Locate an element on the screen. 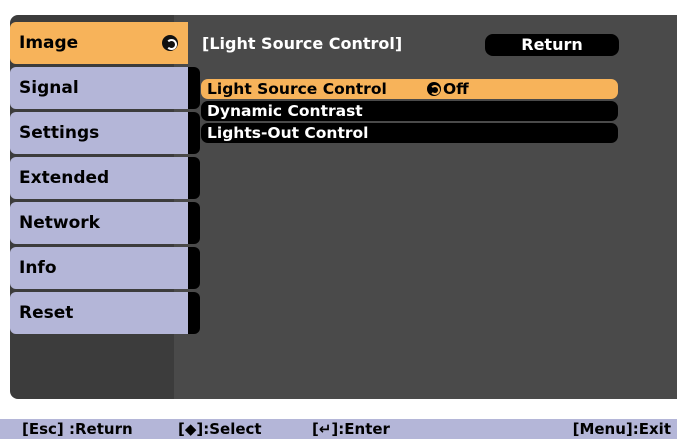 This screenshot has width=677, height=439. sidebar-item-reset: Reset is located at coordinates (105, 313).